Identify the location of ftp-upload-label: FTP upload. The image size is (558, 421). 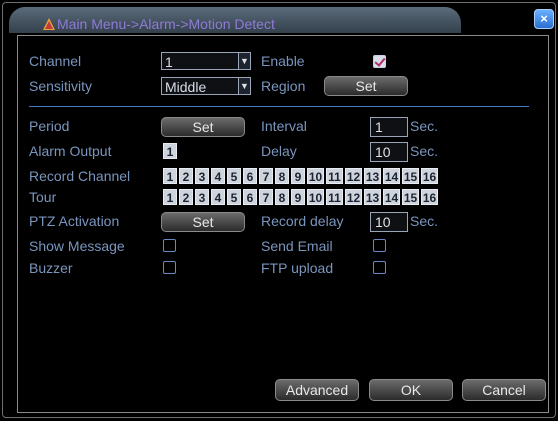
(297, 268).